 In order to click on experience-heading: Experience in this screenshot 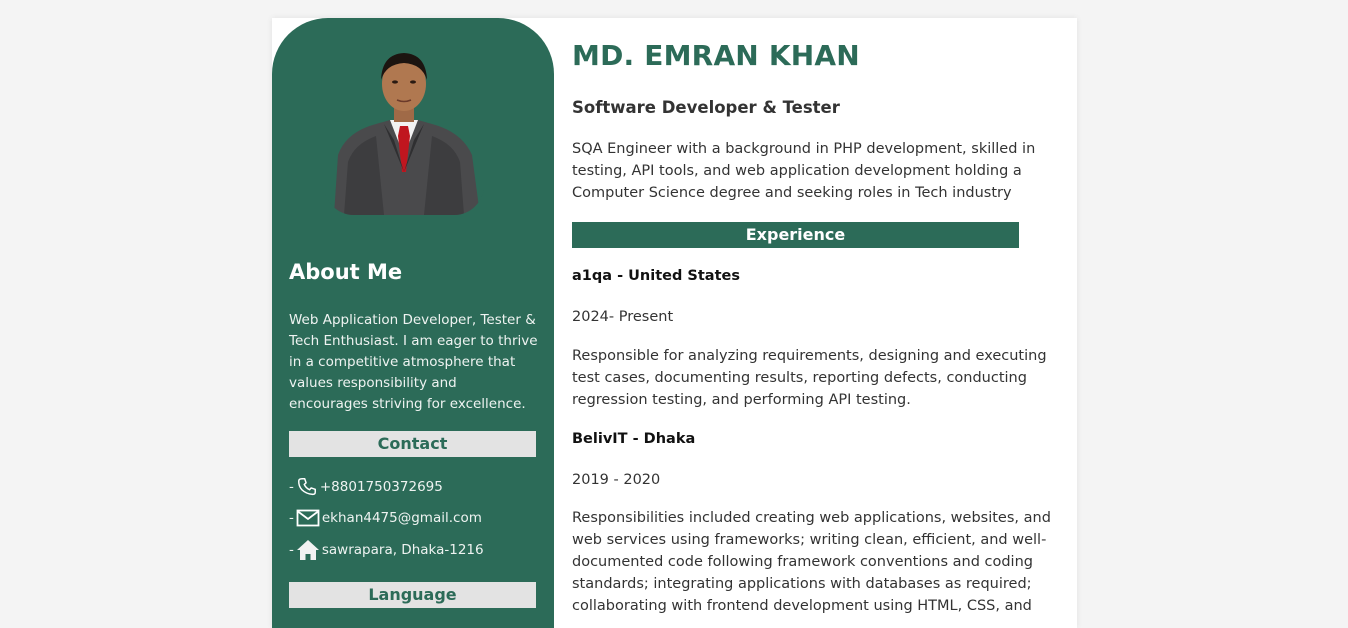, I will do `click(795, 235)`.